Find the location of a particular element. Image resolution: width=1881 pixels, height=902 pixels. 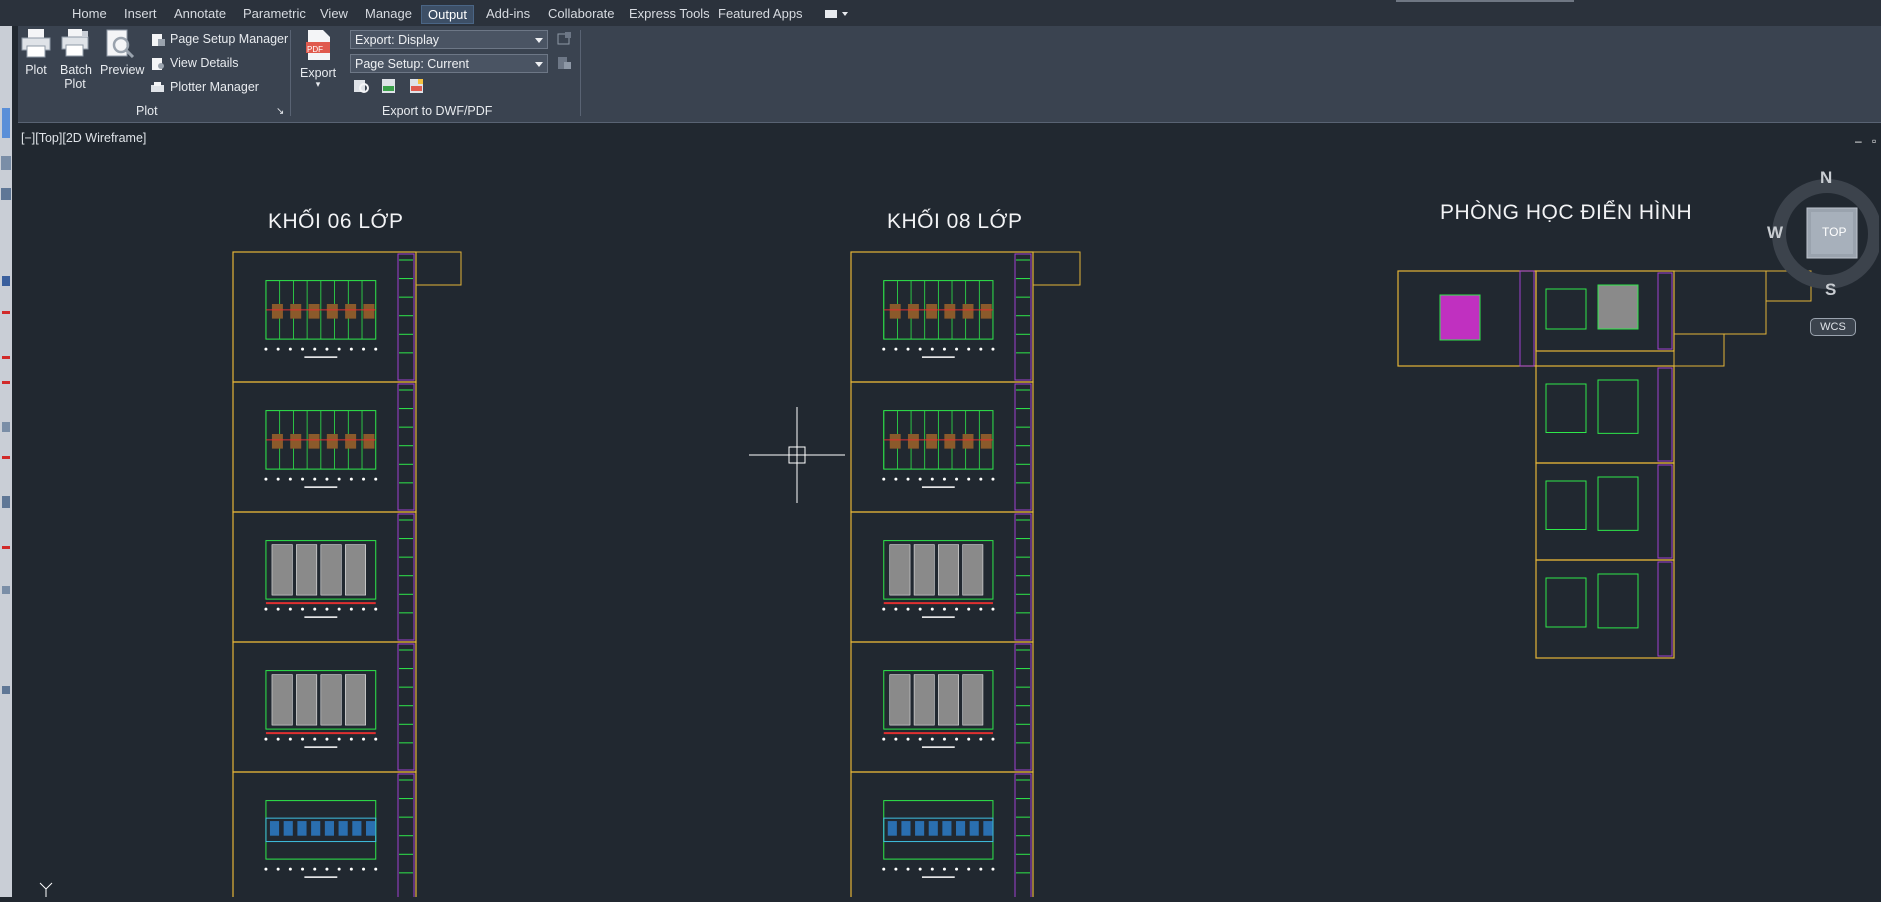

compass-south: S is located at coordinates (1830, 290).